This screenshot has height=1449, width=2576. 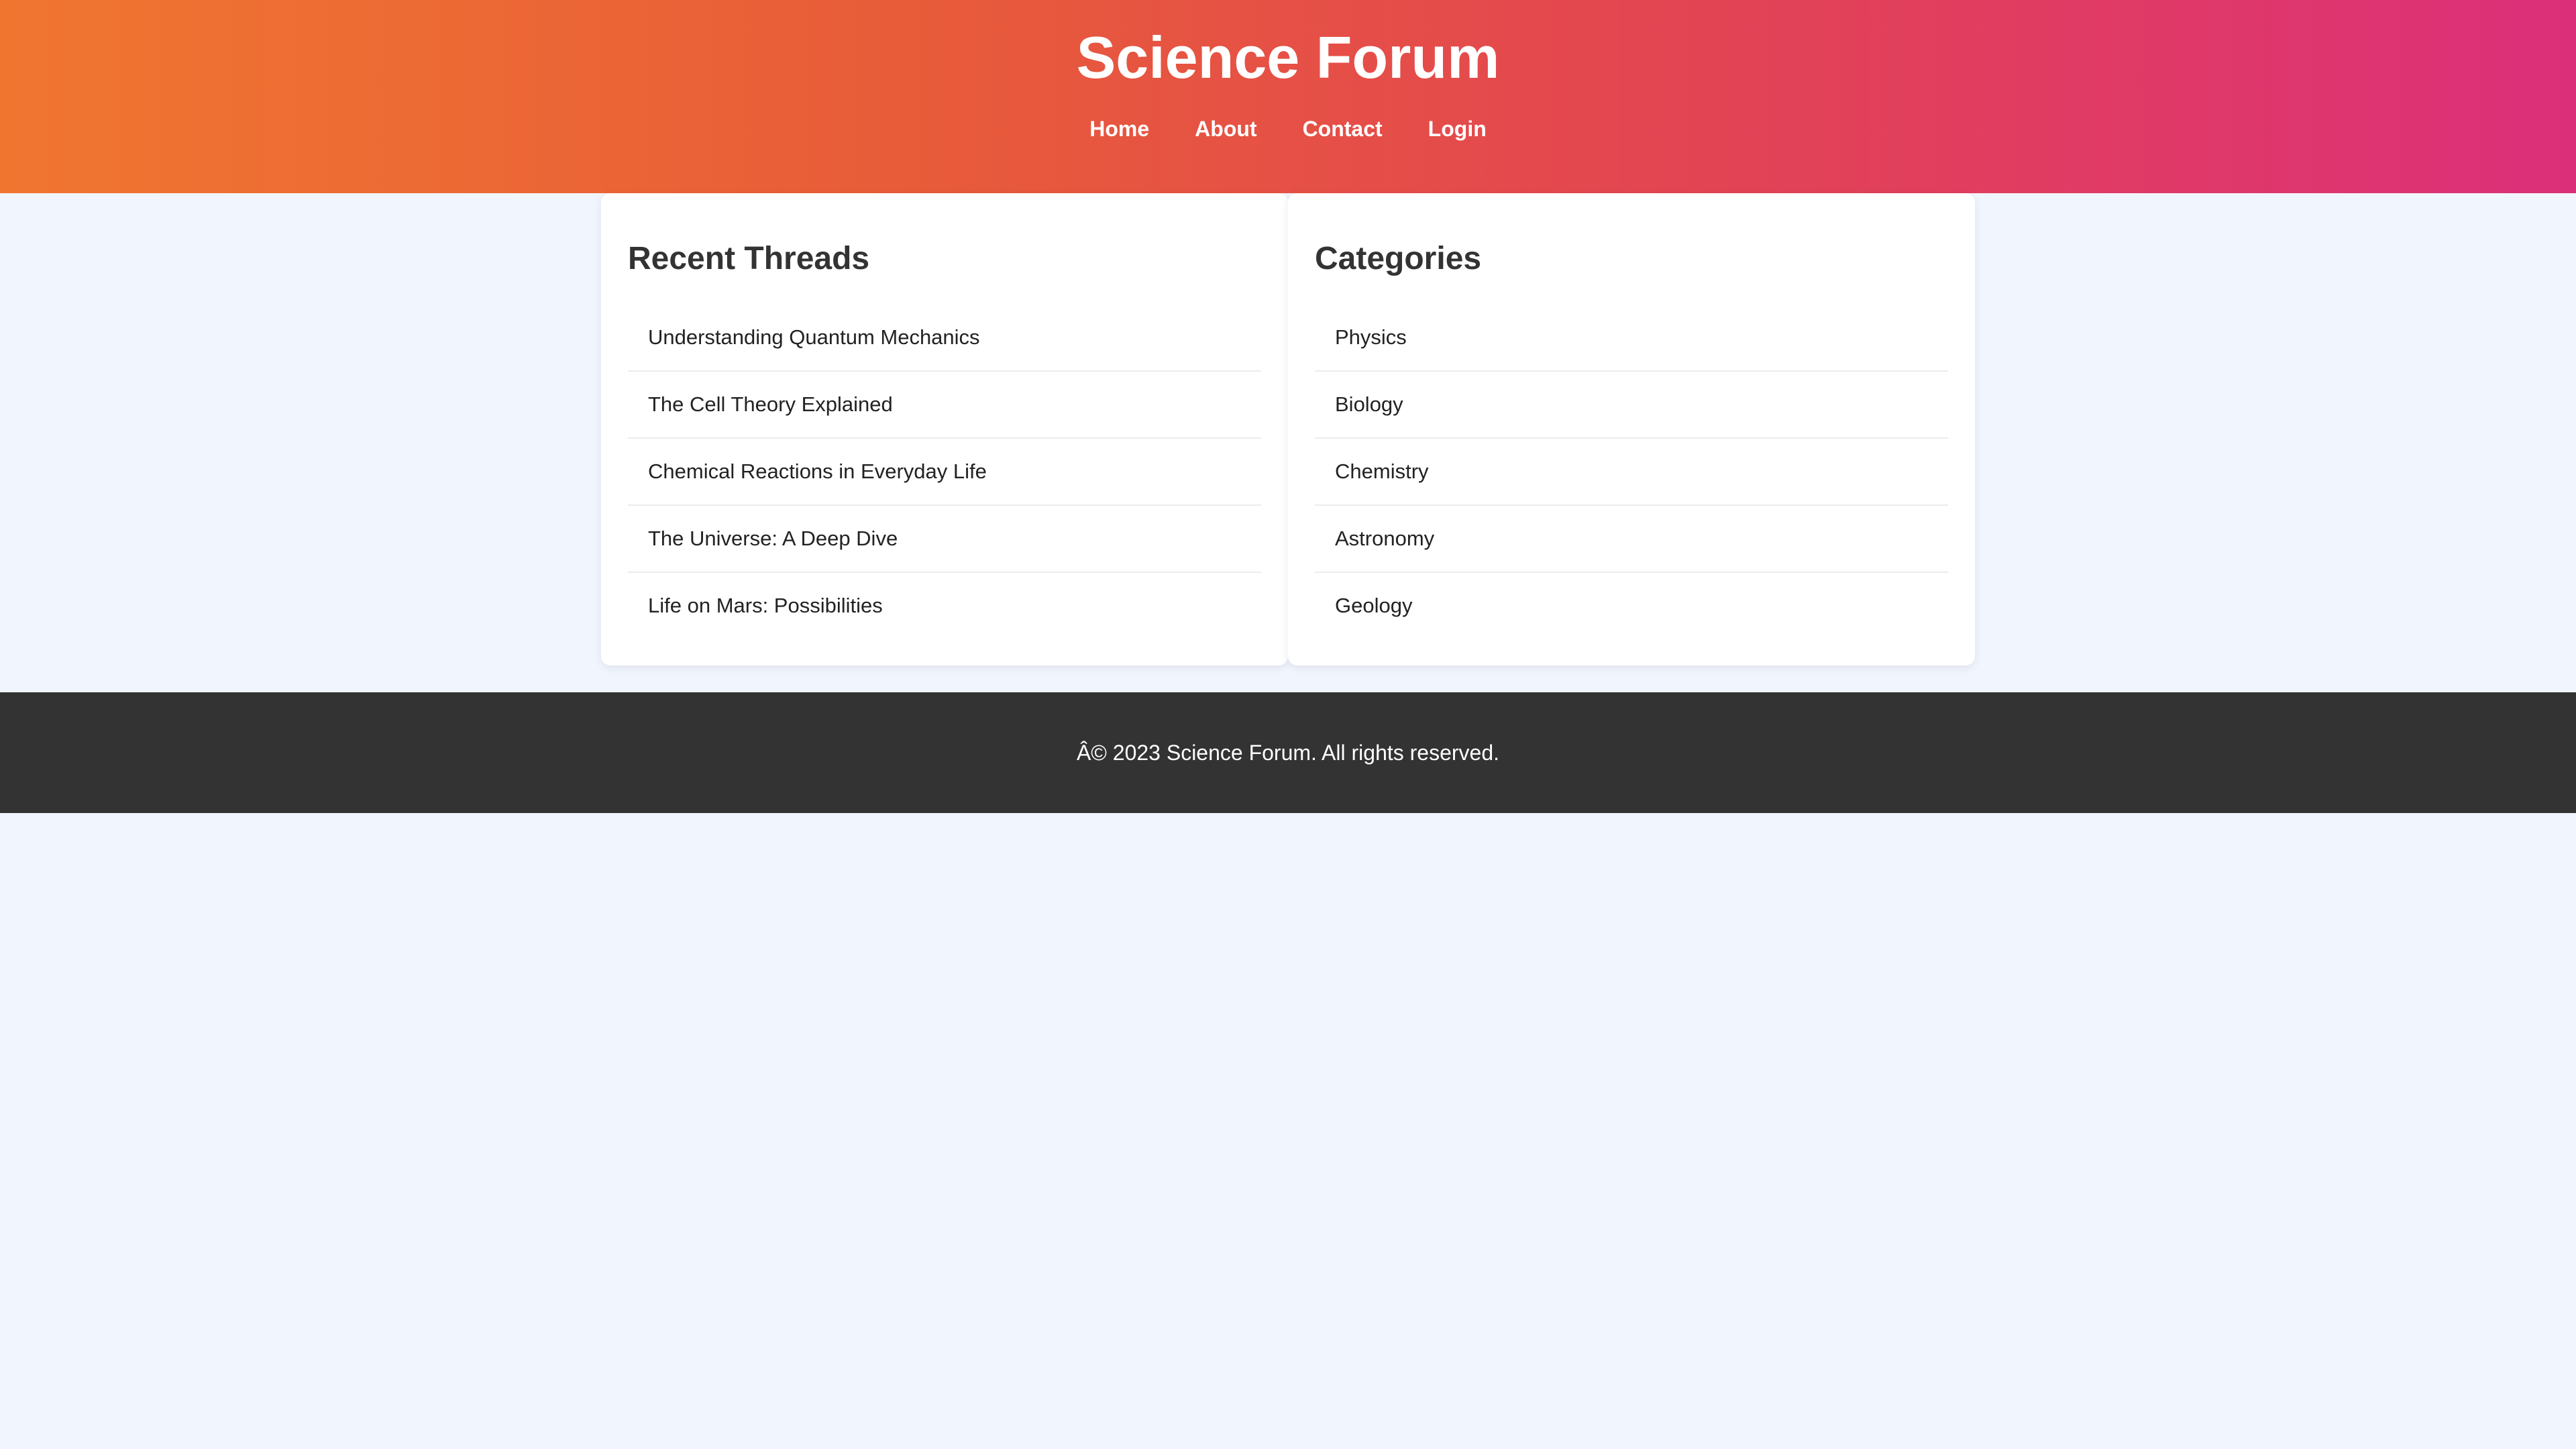 I want to click on recent-threads-title: Recent Threads, so click(x=749, y=258).